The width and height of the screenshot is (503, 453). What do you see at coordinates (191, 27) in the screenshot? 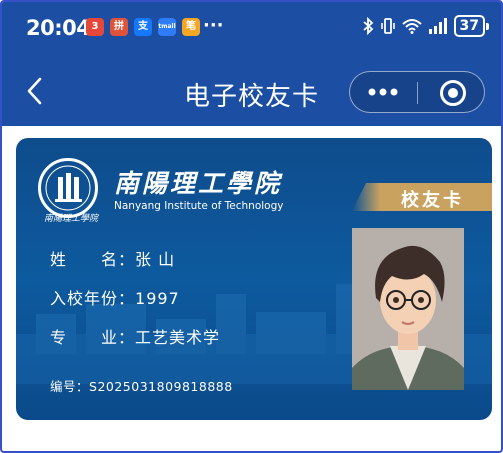
I see `app-notification-icon: 笔` at bounding box center [191, 27].